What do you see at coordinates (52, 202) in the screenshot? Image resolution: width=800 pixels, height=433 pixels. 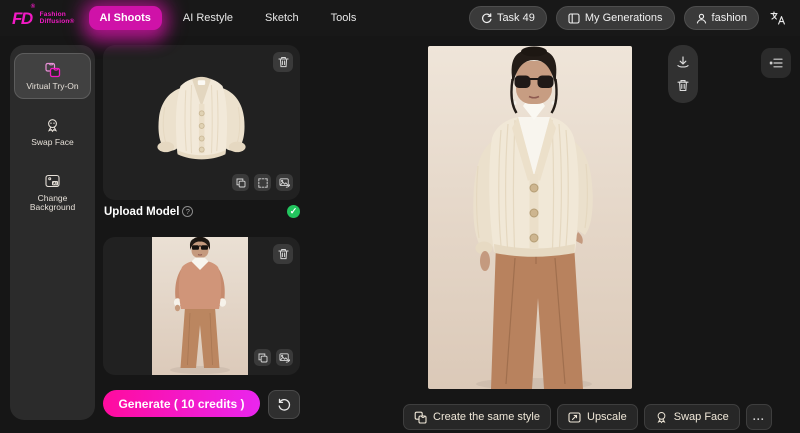 I see `sidebar-item-label: Change Background` at bounding box center [52, 202].